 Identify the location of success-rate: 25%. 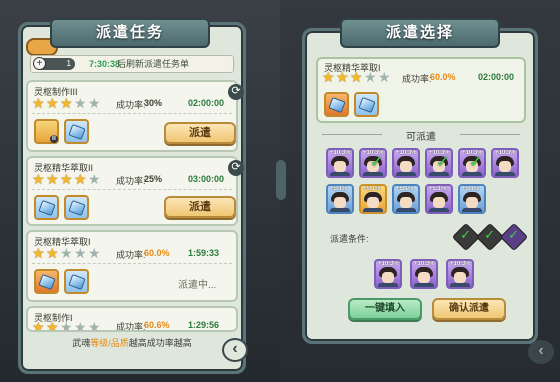
(153, 179).